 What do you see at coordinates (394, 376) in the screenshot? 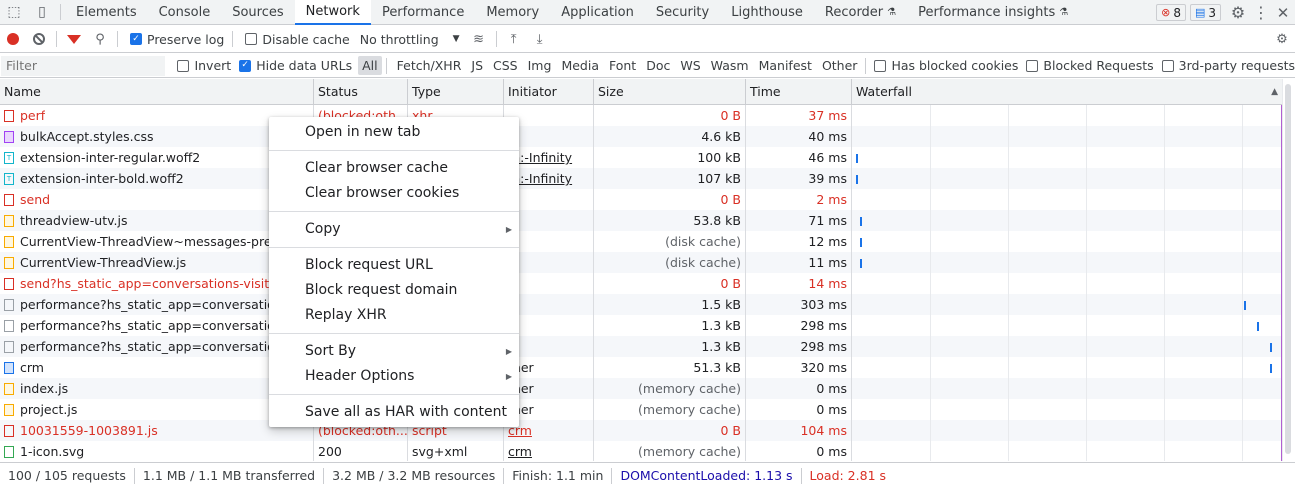
I see `menu-item-header-options: Header Options ▶` at bounding box center [394, 376].